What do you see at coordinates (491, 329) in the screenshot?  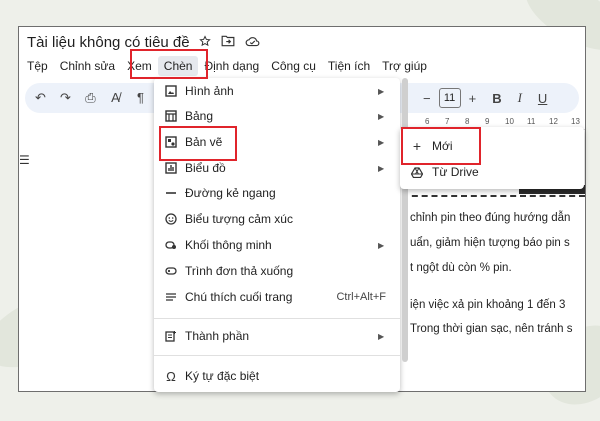 I see `document-text-line: Trong thời gian sạc, nên tránh s` at bounding box center [491, 329].